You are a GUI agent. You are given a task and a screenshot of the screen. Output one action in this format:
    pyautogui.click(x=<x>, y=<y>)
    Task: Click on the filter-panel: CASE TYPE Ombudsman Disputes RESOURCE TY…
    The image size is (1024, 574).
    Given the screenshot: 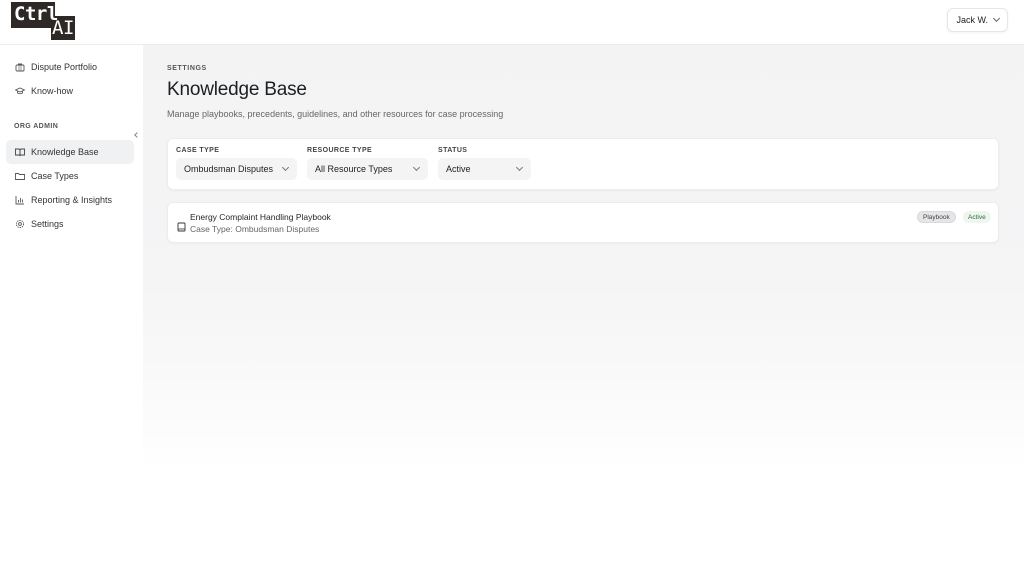 What is the action you would take?
    pyautogui.click(x=583, y=164)
    